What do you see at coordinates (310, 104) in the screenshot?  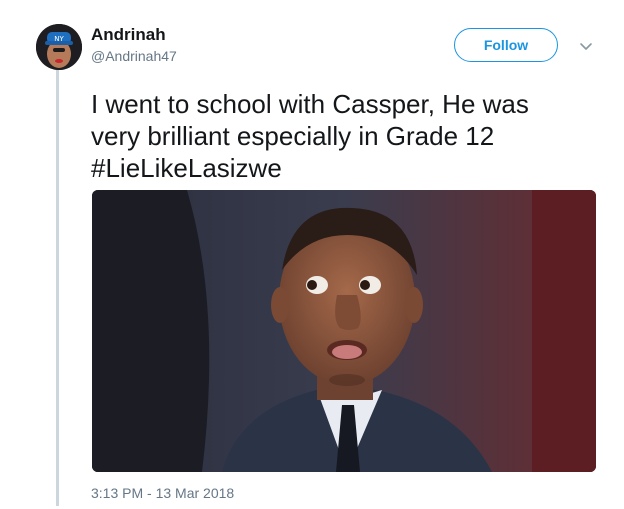 I see `tweet-text-line-1: I went to school with Cassper, He was` at bounding box center [310, 104].